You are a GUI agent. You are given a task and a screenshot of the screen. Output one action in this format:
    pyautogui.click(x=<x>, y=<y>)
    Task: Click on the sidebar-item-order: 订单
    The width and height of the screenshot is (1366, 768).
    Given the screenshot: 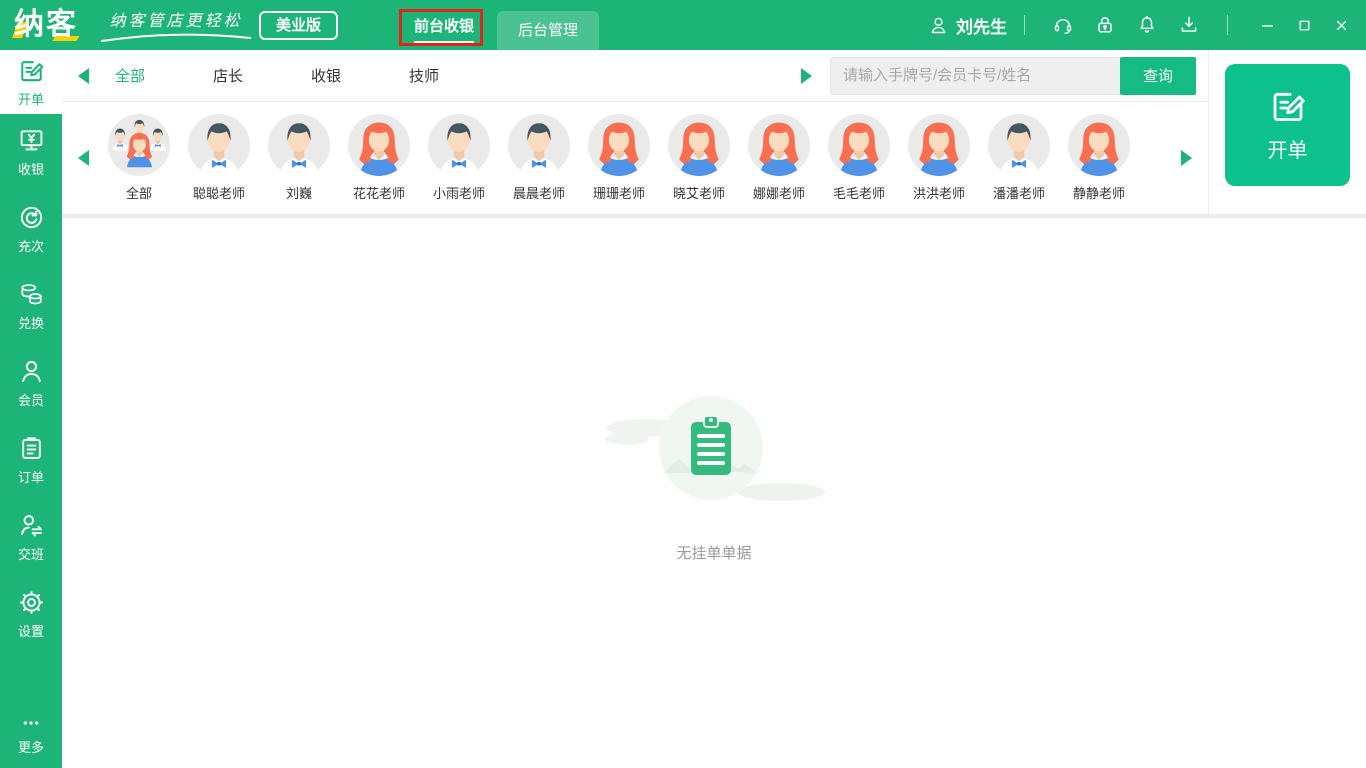 What is the action you would take?
    pyautogui.click(x=31, y=460)
    